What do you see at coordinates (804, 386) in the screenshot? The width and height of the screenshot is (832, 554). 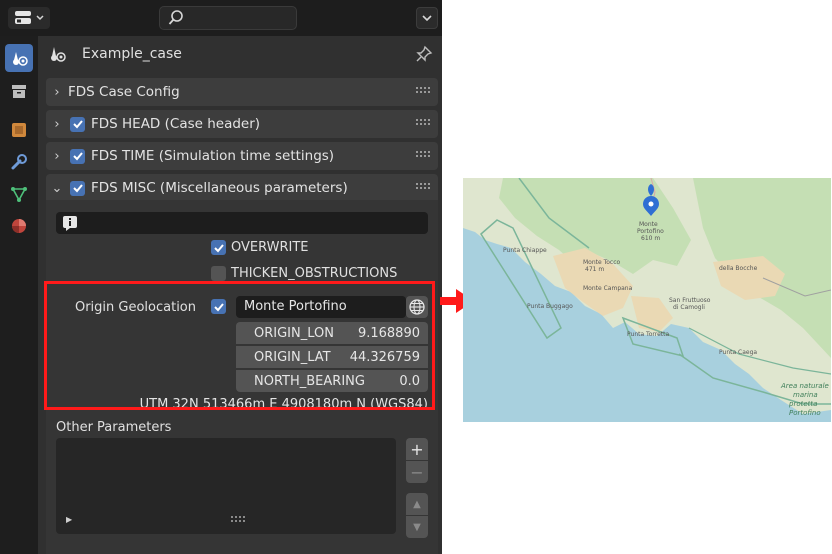 I see `map-label-area-1: Area naturale` at bounding box center [804, 386].